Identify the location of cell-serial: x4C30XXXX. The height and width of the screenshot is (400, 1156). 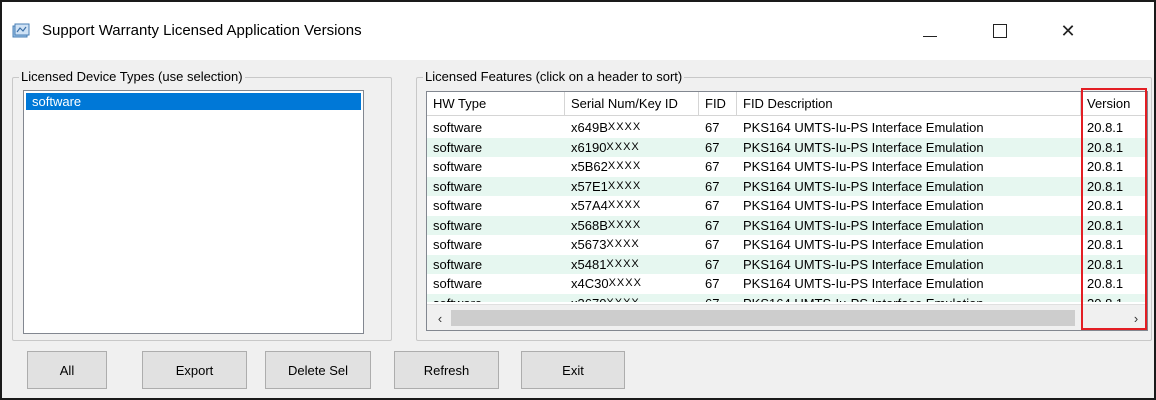
(632, 284).